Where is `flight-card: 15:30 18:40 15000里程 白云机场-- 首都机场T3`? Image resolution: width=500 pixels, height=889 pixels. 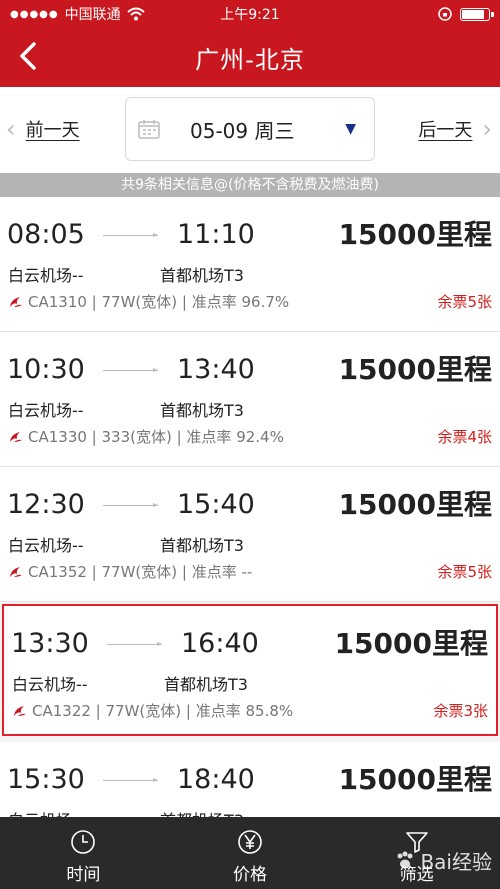
flight-card: 15:30 18:40 15000里程 白云机场-- 首都机场T3 is located at coordinates (250, 779).